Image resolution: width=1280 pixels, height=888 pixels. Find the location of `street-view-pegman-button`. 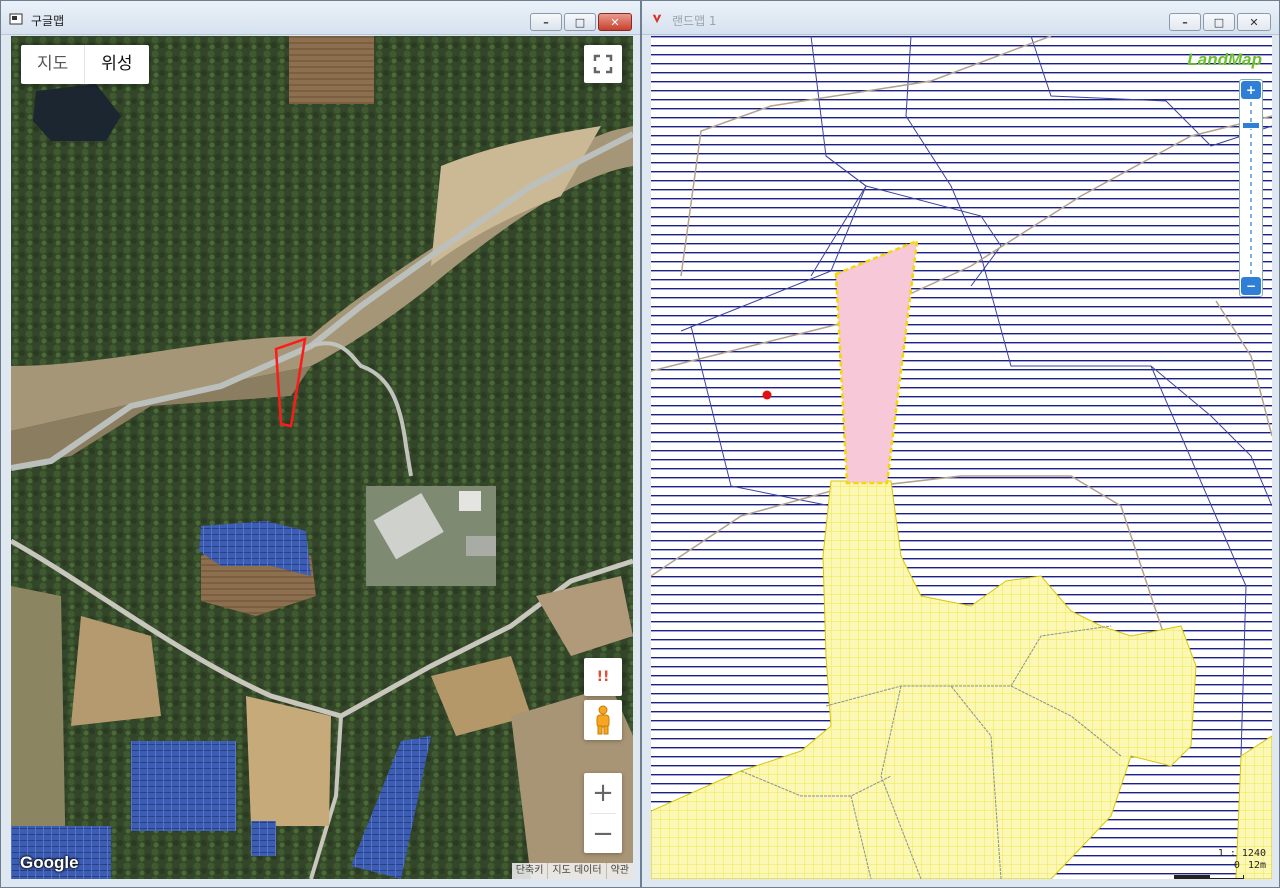

street-view-pegman-button is located at coordinates (603, 720).